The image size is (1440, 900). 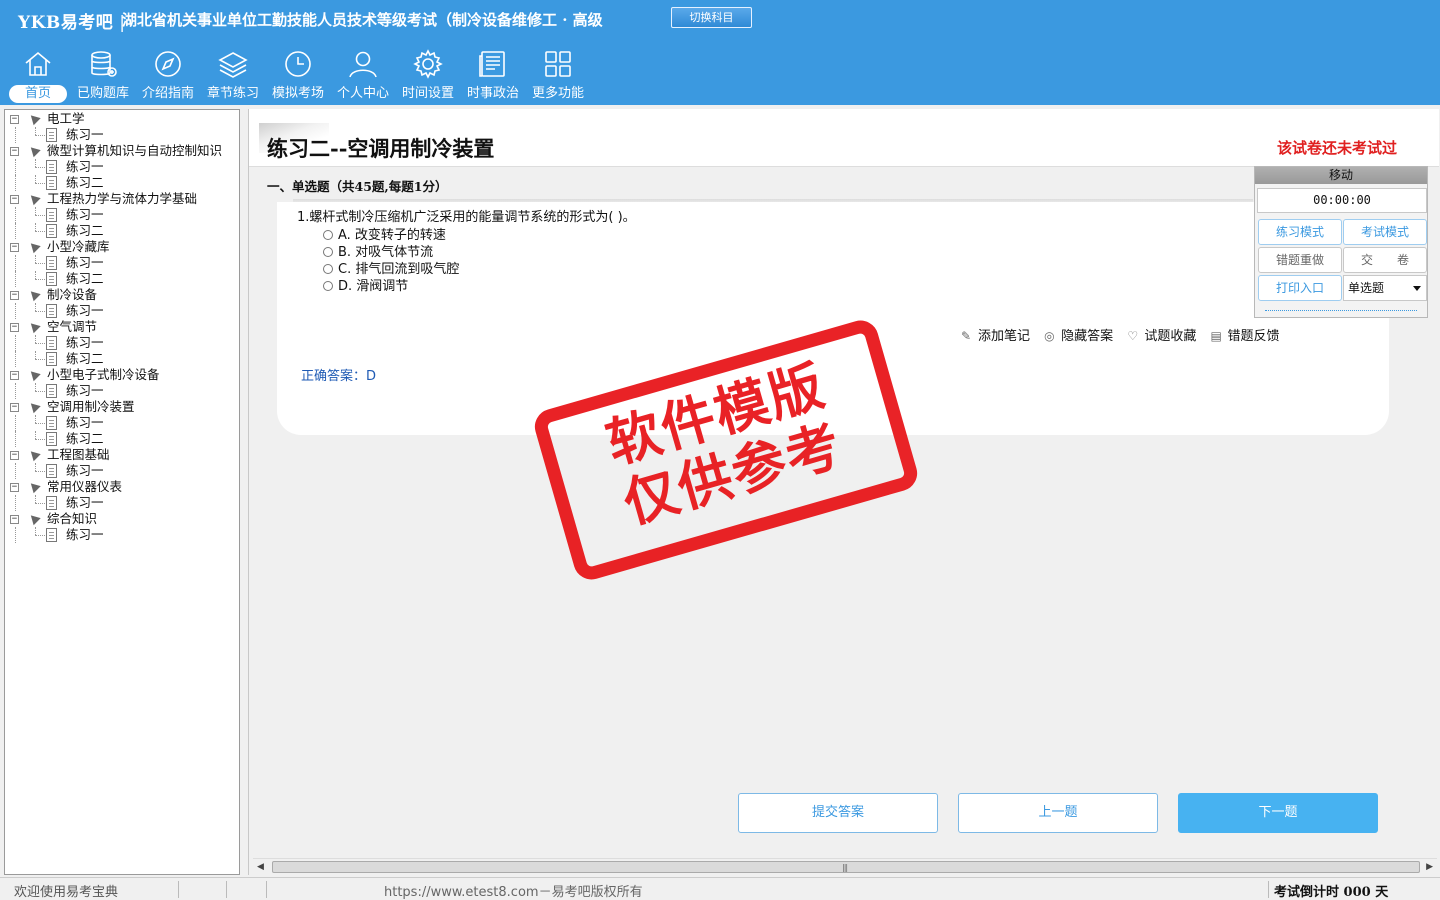 I want to click on nav-time-settings: 时间设置, so click(x=428, y=75).